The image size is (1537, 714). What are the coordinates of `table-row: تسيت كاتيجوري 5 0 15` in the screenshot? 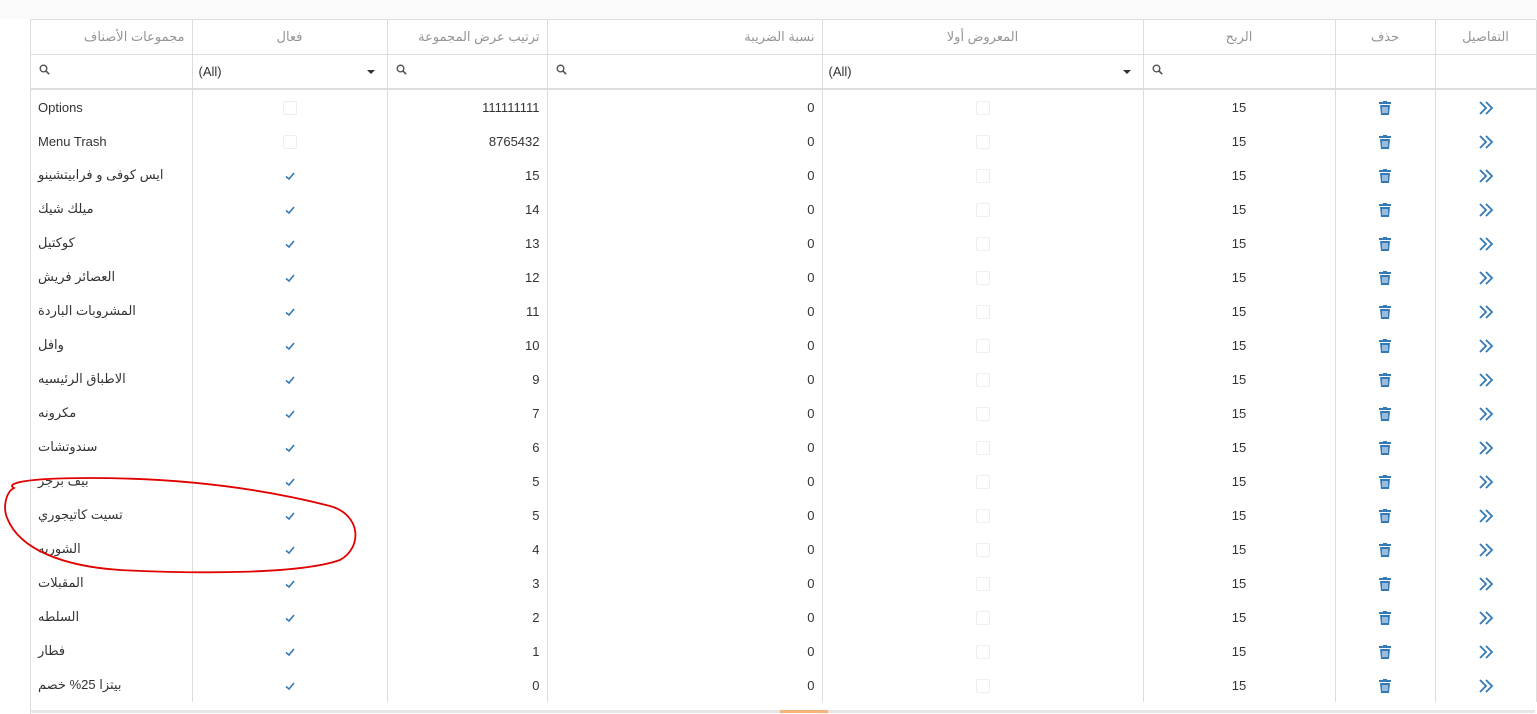 It's located at (784, 515).